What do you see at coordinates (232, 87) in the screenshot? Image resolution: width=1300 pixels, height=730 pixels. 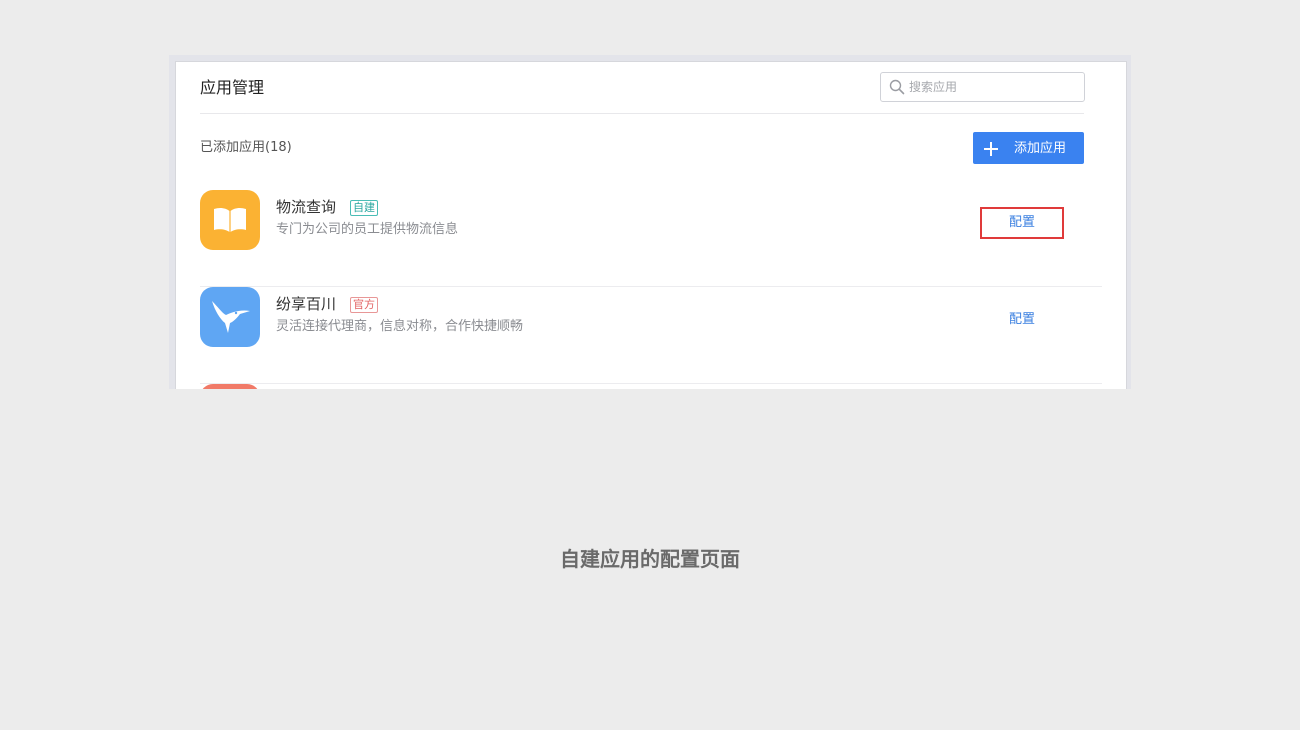 I see `page-title: 应用管理` at bounding box center [232, 87].